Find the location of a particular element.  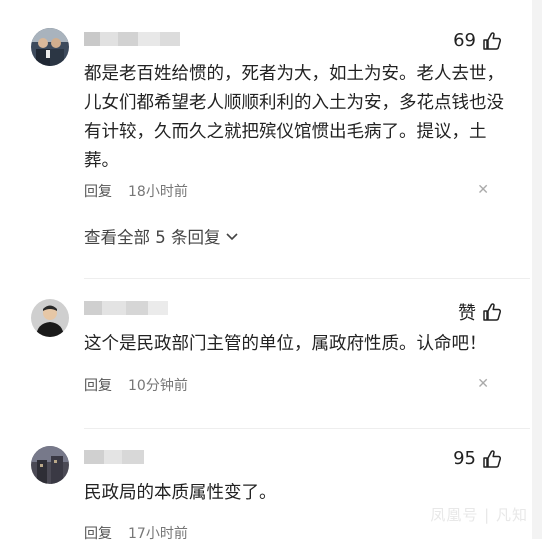

comment-text: 这个是民政部门主管的单位，属政府性质。认命吧！ is located at coordinates (285, 344).